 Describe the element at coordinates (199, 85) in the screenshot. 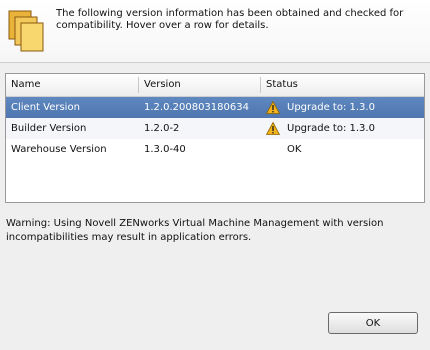

I see `column-header-version: Version` at that location.